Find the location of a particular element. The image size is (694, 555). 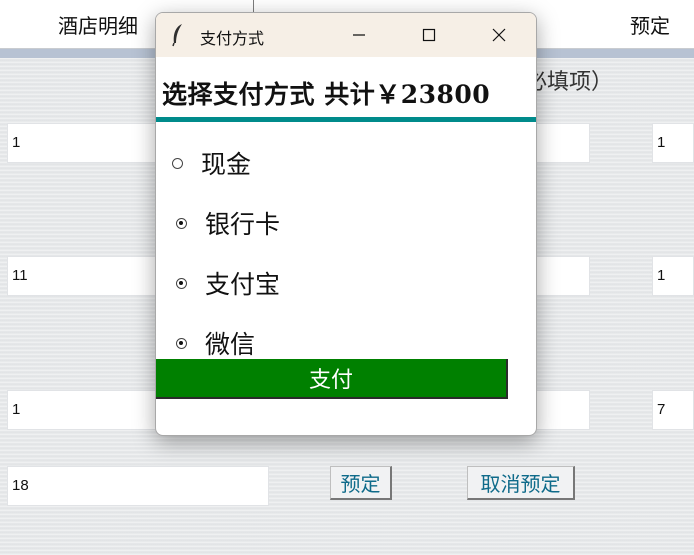

right-field-1: 1 is located at coordinates (673, 143).